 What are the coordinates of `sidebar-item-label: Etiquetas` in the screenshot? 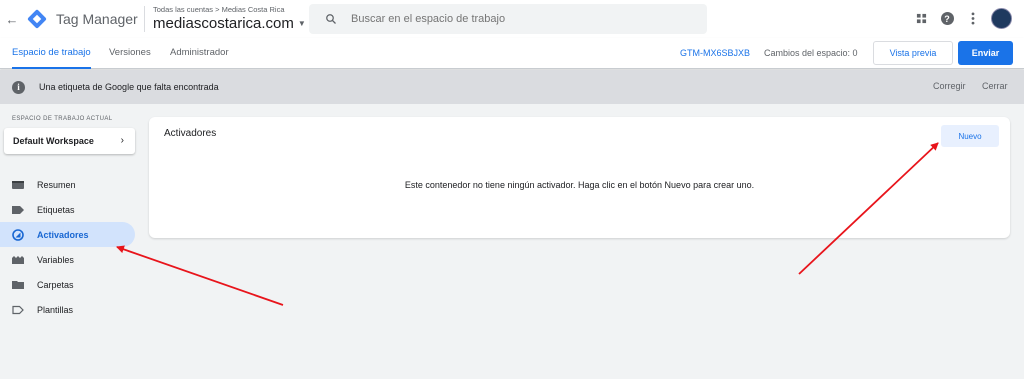 It's located at (56, 209).